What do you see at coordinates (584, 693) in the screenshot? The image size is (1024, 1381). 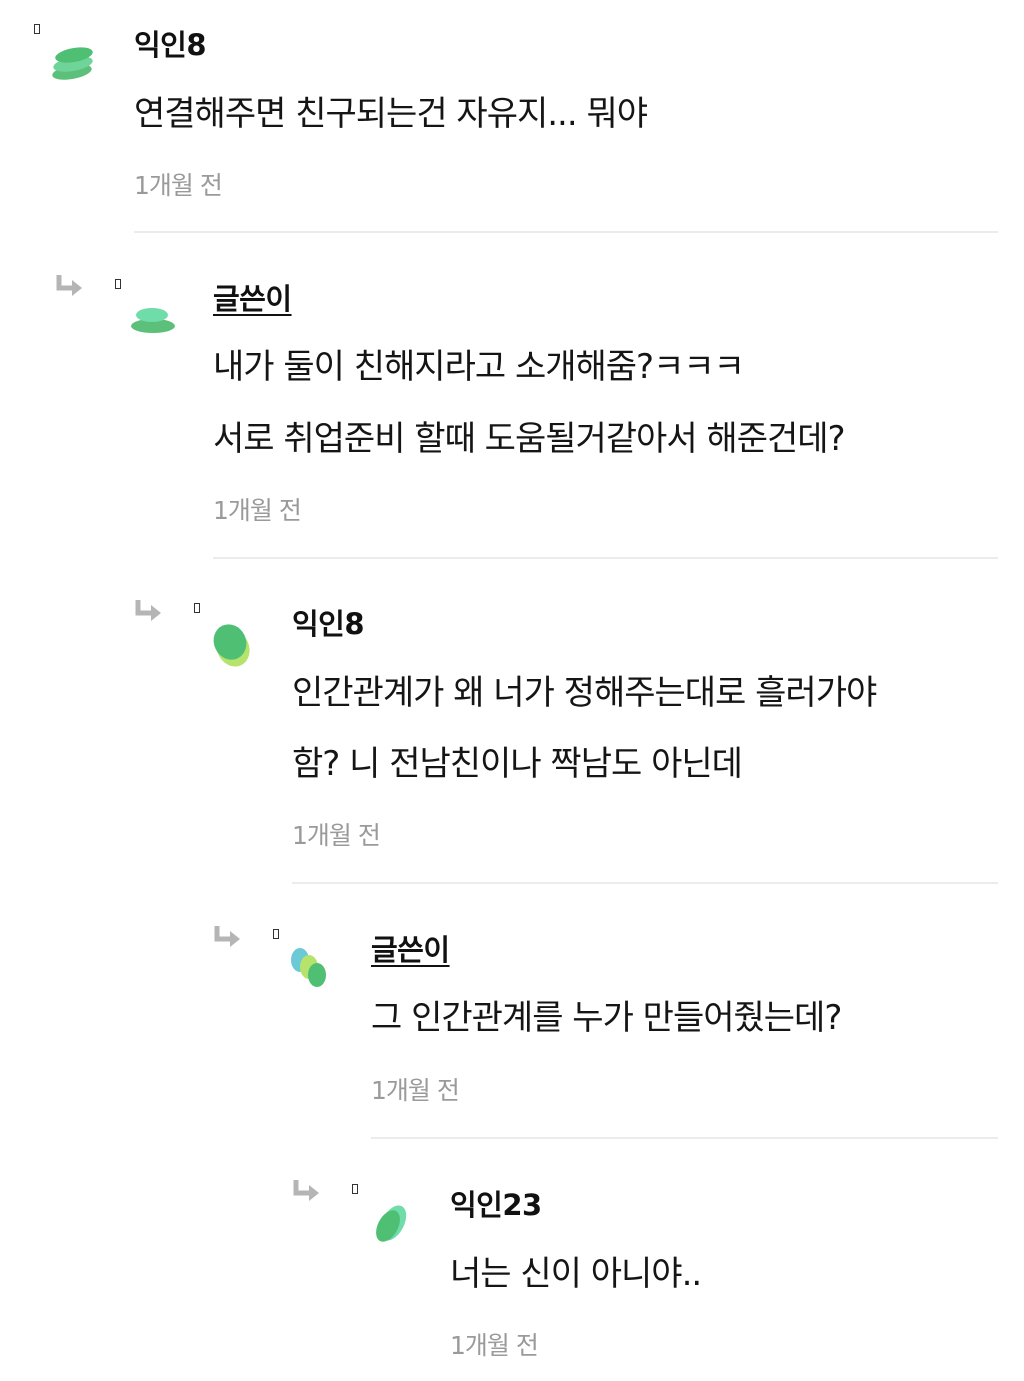 I see `comment-text: 인간관계가 왜 너가 정해주는대로 흘러가야` at bounding box center [584, 693].